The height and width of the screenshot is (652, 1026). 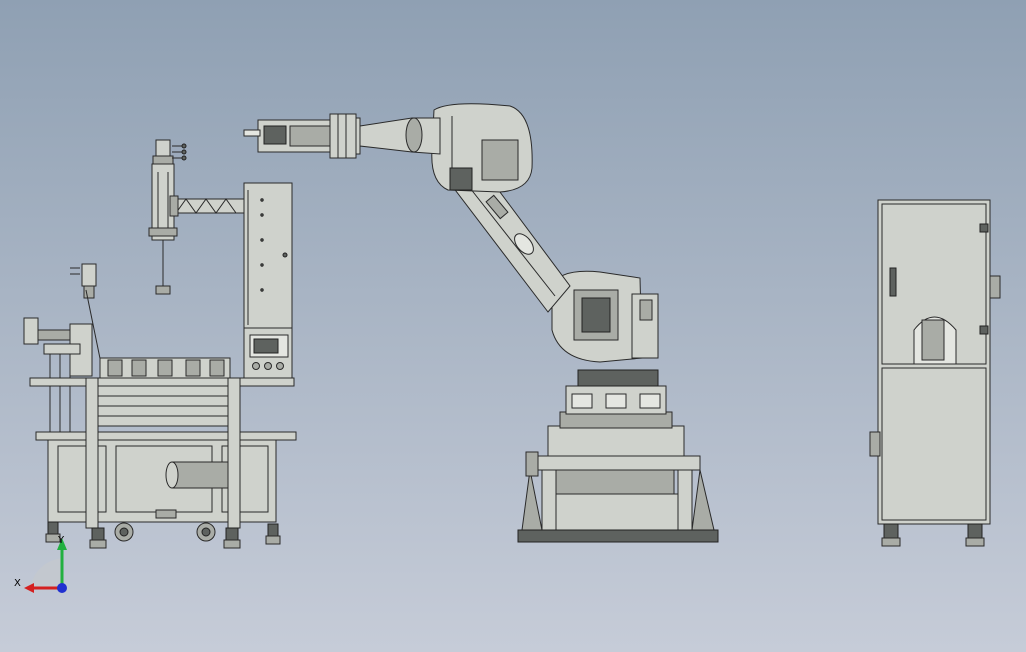 What do you see at coordinates (167, 217) in the screenshot?
I see `vertical-cylinder` at bounding box center [167, 217].